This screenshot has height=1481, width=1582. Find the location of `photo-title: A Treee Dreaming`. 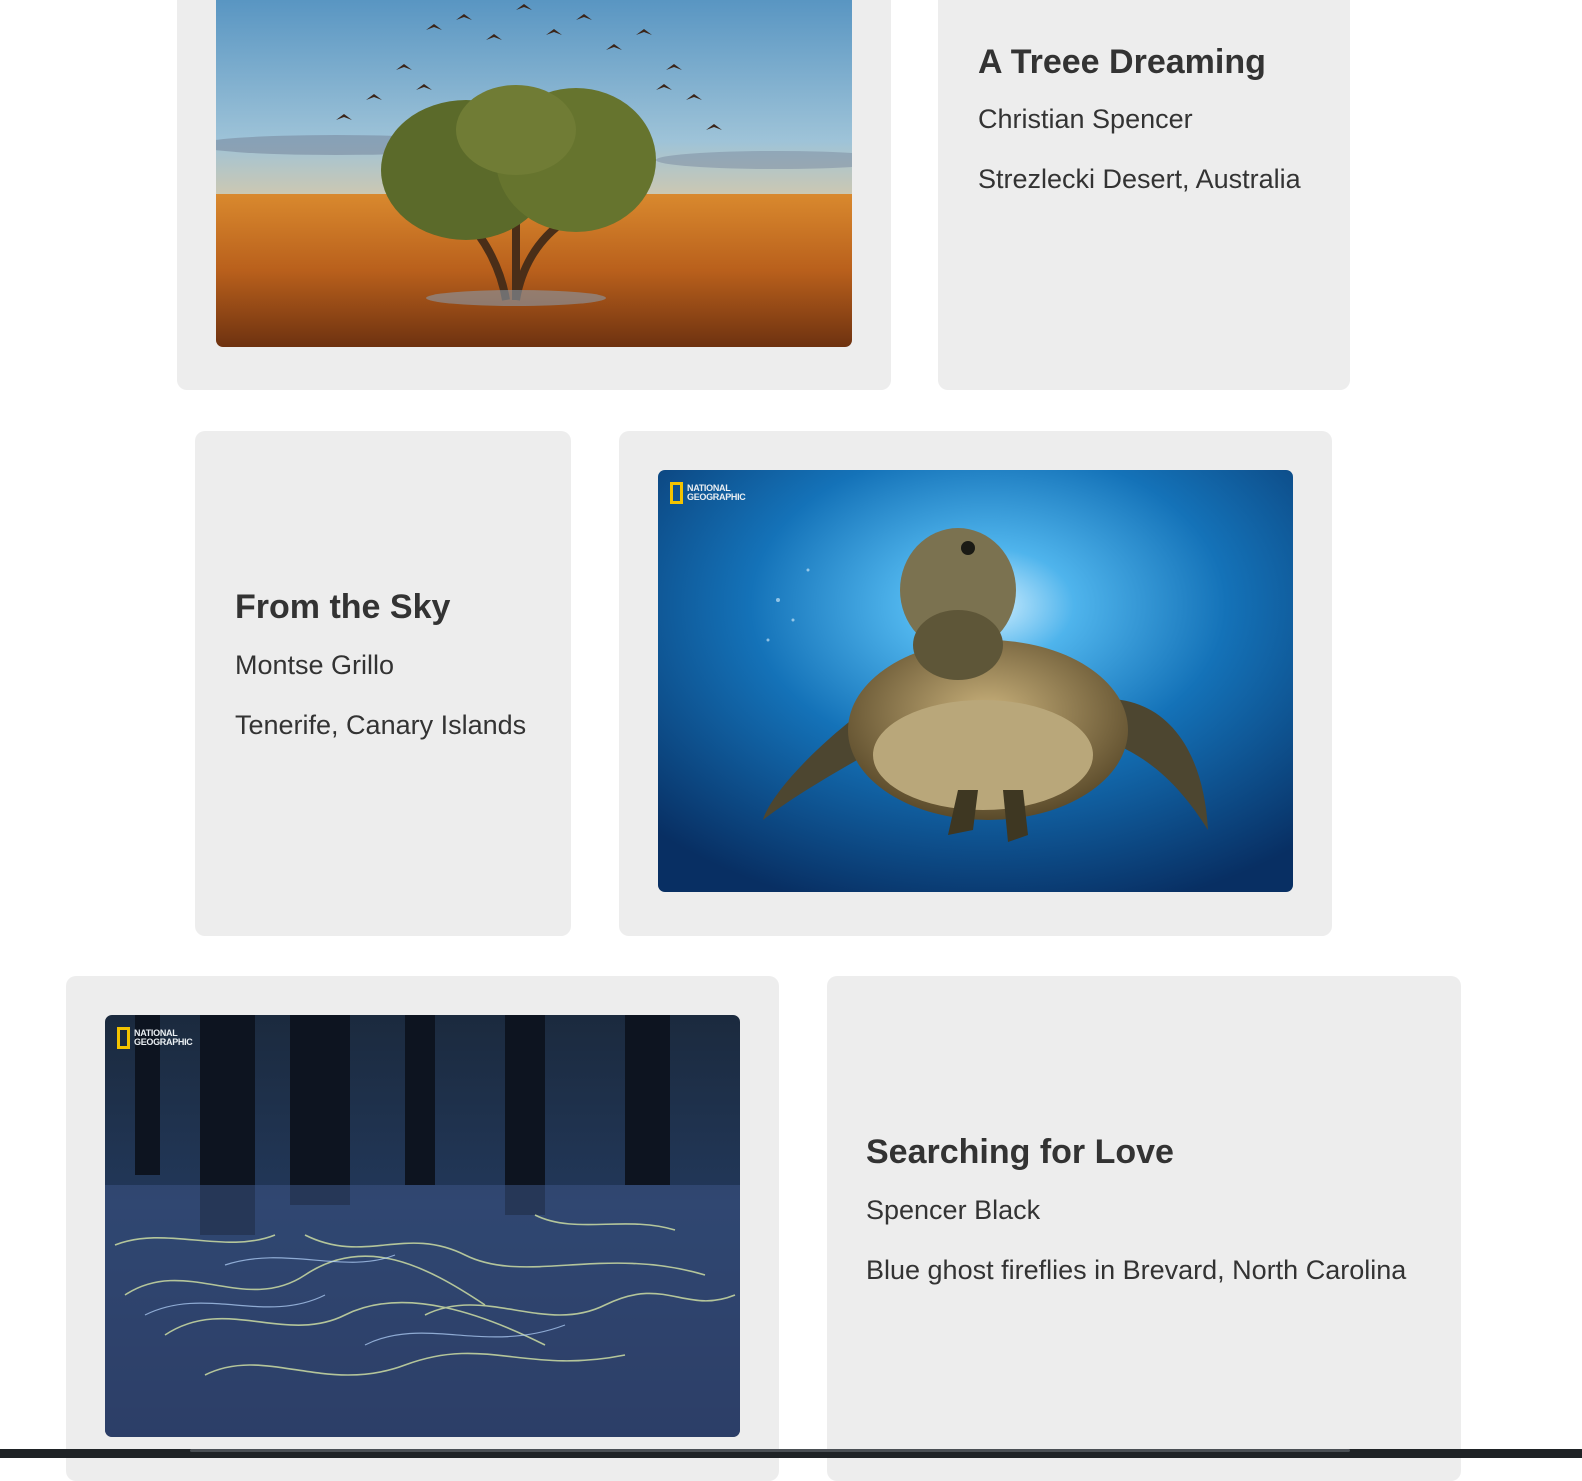

photo-title: A Treee Dreaming is located at coordinates (1122, 62).